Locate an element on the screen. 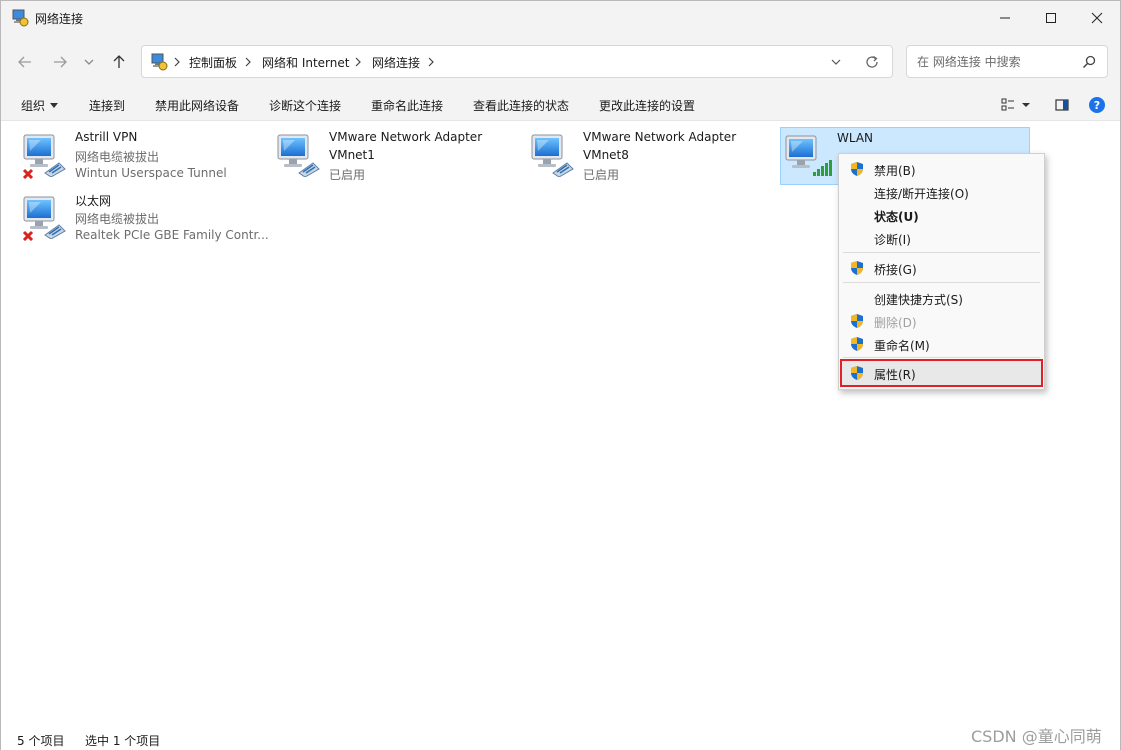 Image resolution: width=1121 pixels, height=750 pixels. back-button is located at coordinates (25, 62).